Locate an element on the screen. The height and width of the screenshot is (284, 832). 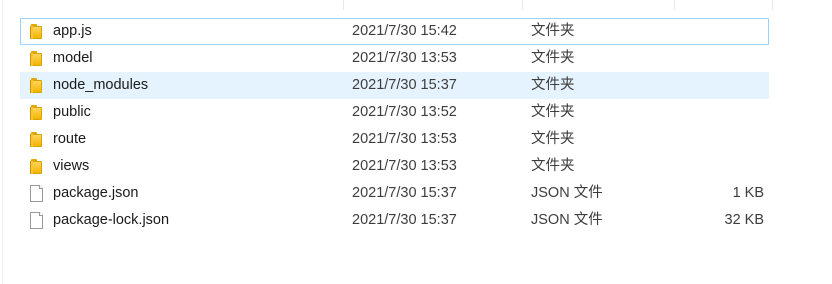
file-name: public is located at coordinates (72, 112).